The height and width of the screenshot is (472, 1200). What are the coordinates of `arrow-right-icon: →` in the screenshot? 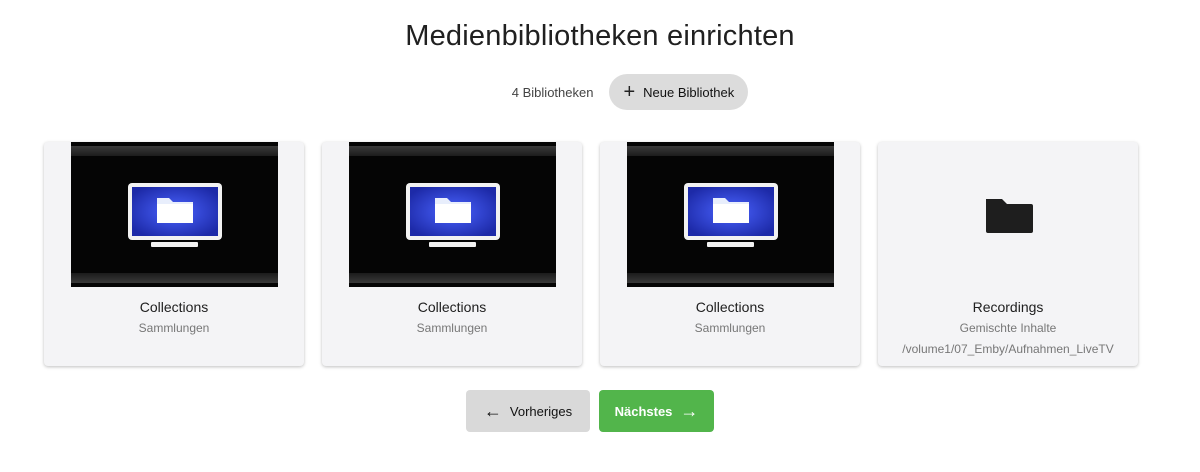 It's located at (689, 411).